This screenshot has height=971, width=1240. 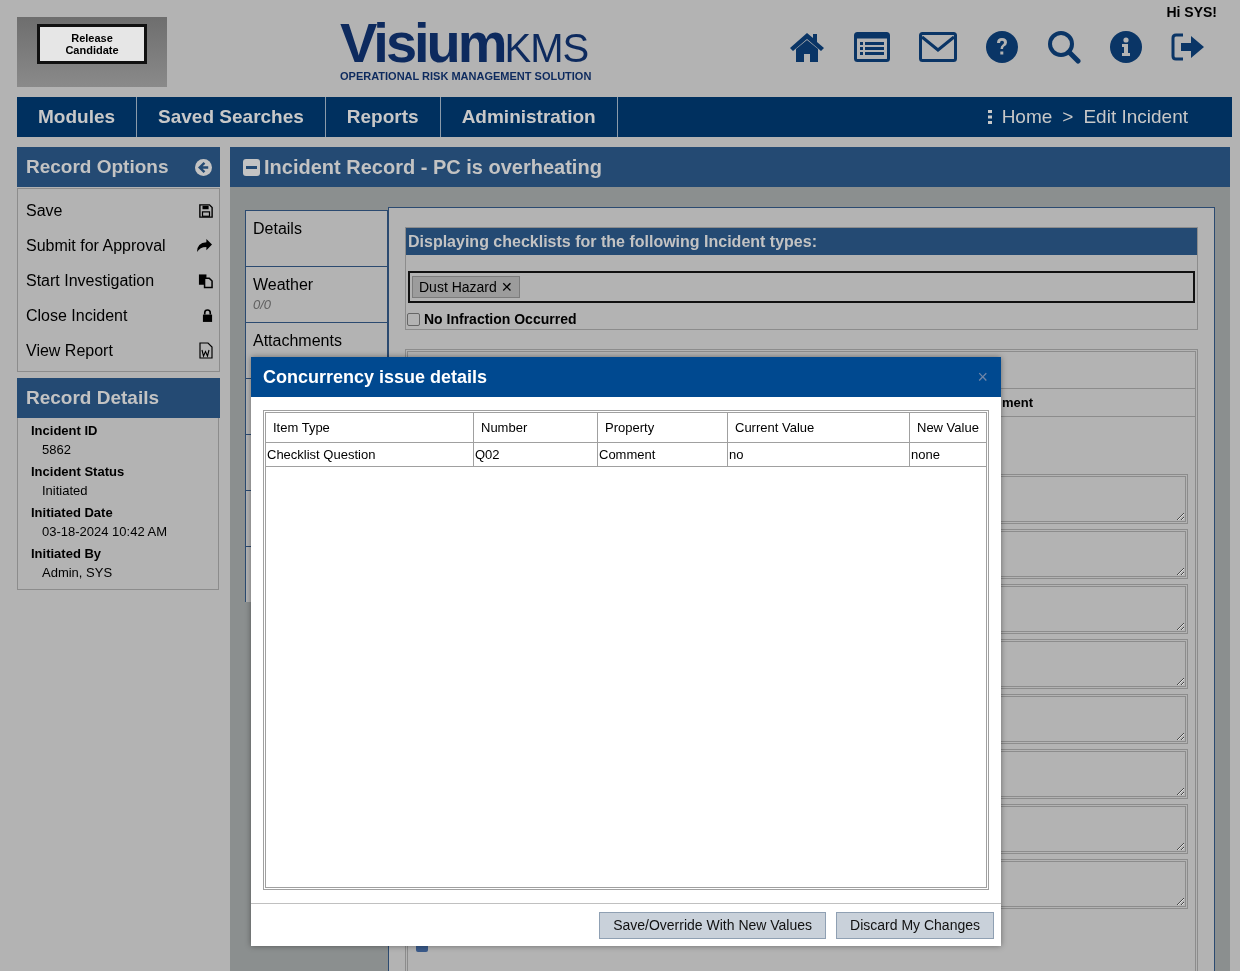 I want to click on nav-menu-item: Modules, so click(x=77, y=117).